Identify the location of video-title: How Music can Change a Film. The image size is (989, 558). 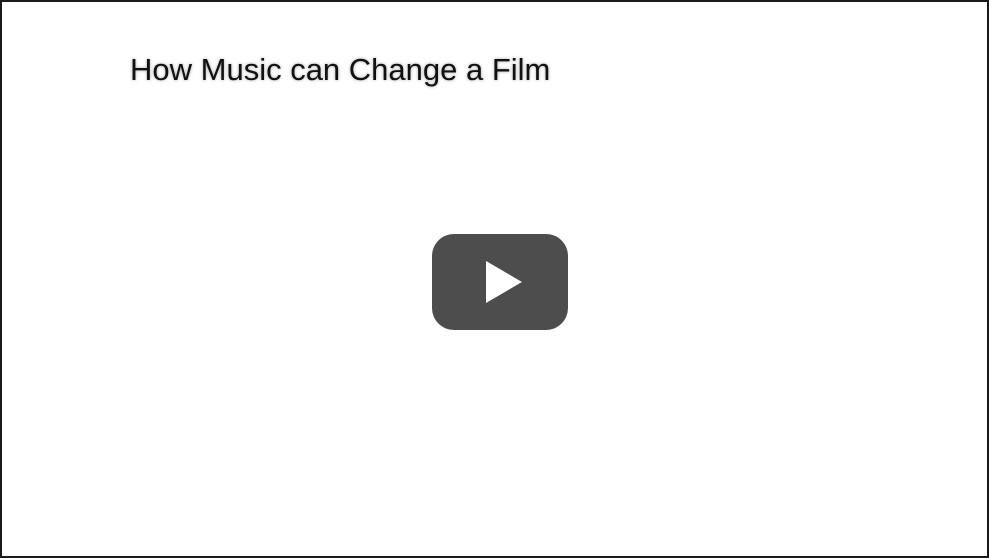
(340, 70).